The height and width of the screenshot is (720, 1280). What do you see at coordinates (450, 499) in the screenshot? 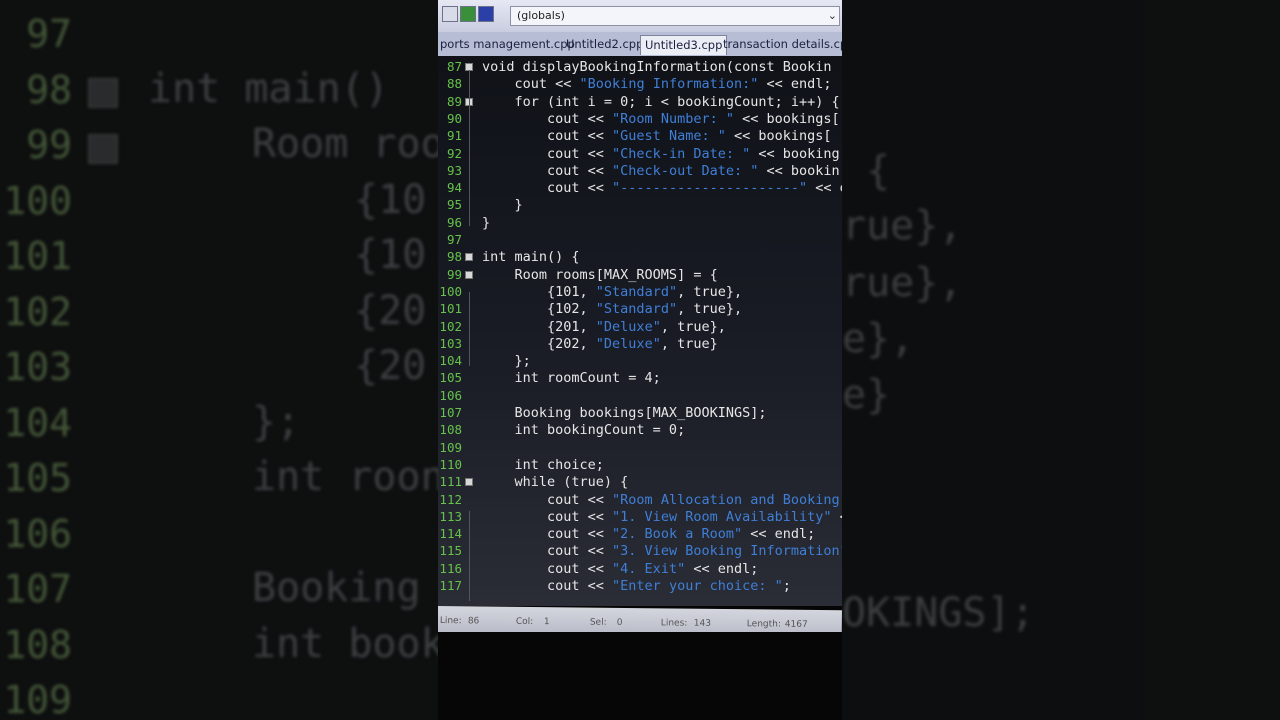
I see `line-number: 112` at bounding box center [450, 499].